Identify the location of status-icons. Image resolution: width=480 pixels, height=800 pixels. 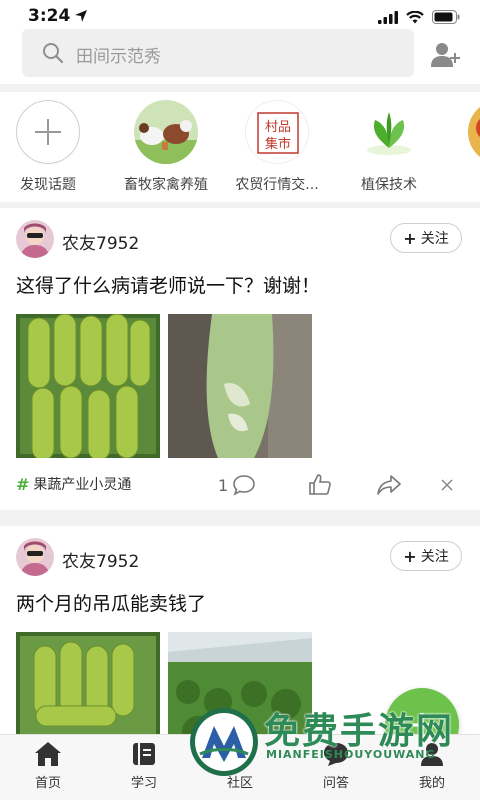
(419, 17).